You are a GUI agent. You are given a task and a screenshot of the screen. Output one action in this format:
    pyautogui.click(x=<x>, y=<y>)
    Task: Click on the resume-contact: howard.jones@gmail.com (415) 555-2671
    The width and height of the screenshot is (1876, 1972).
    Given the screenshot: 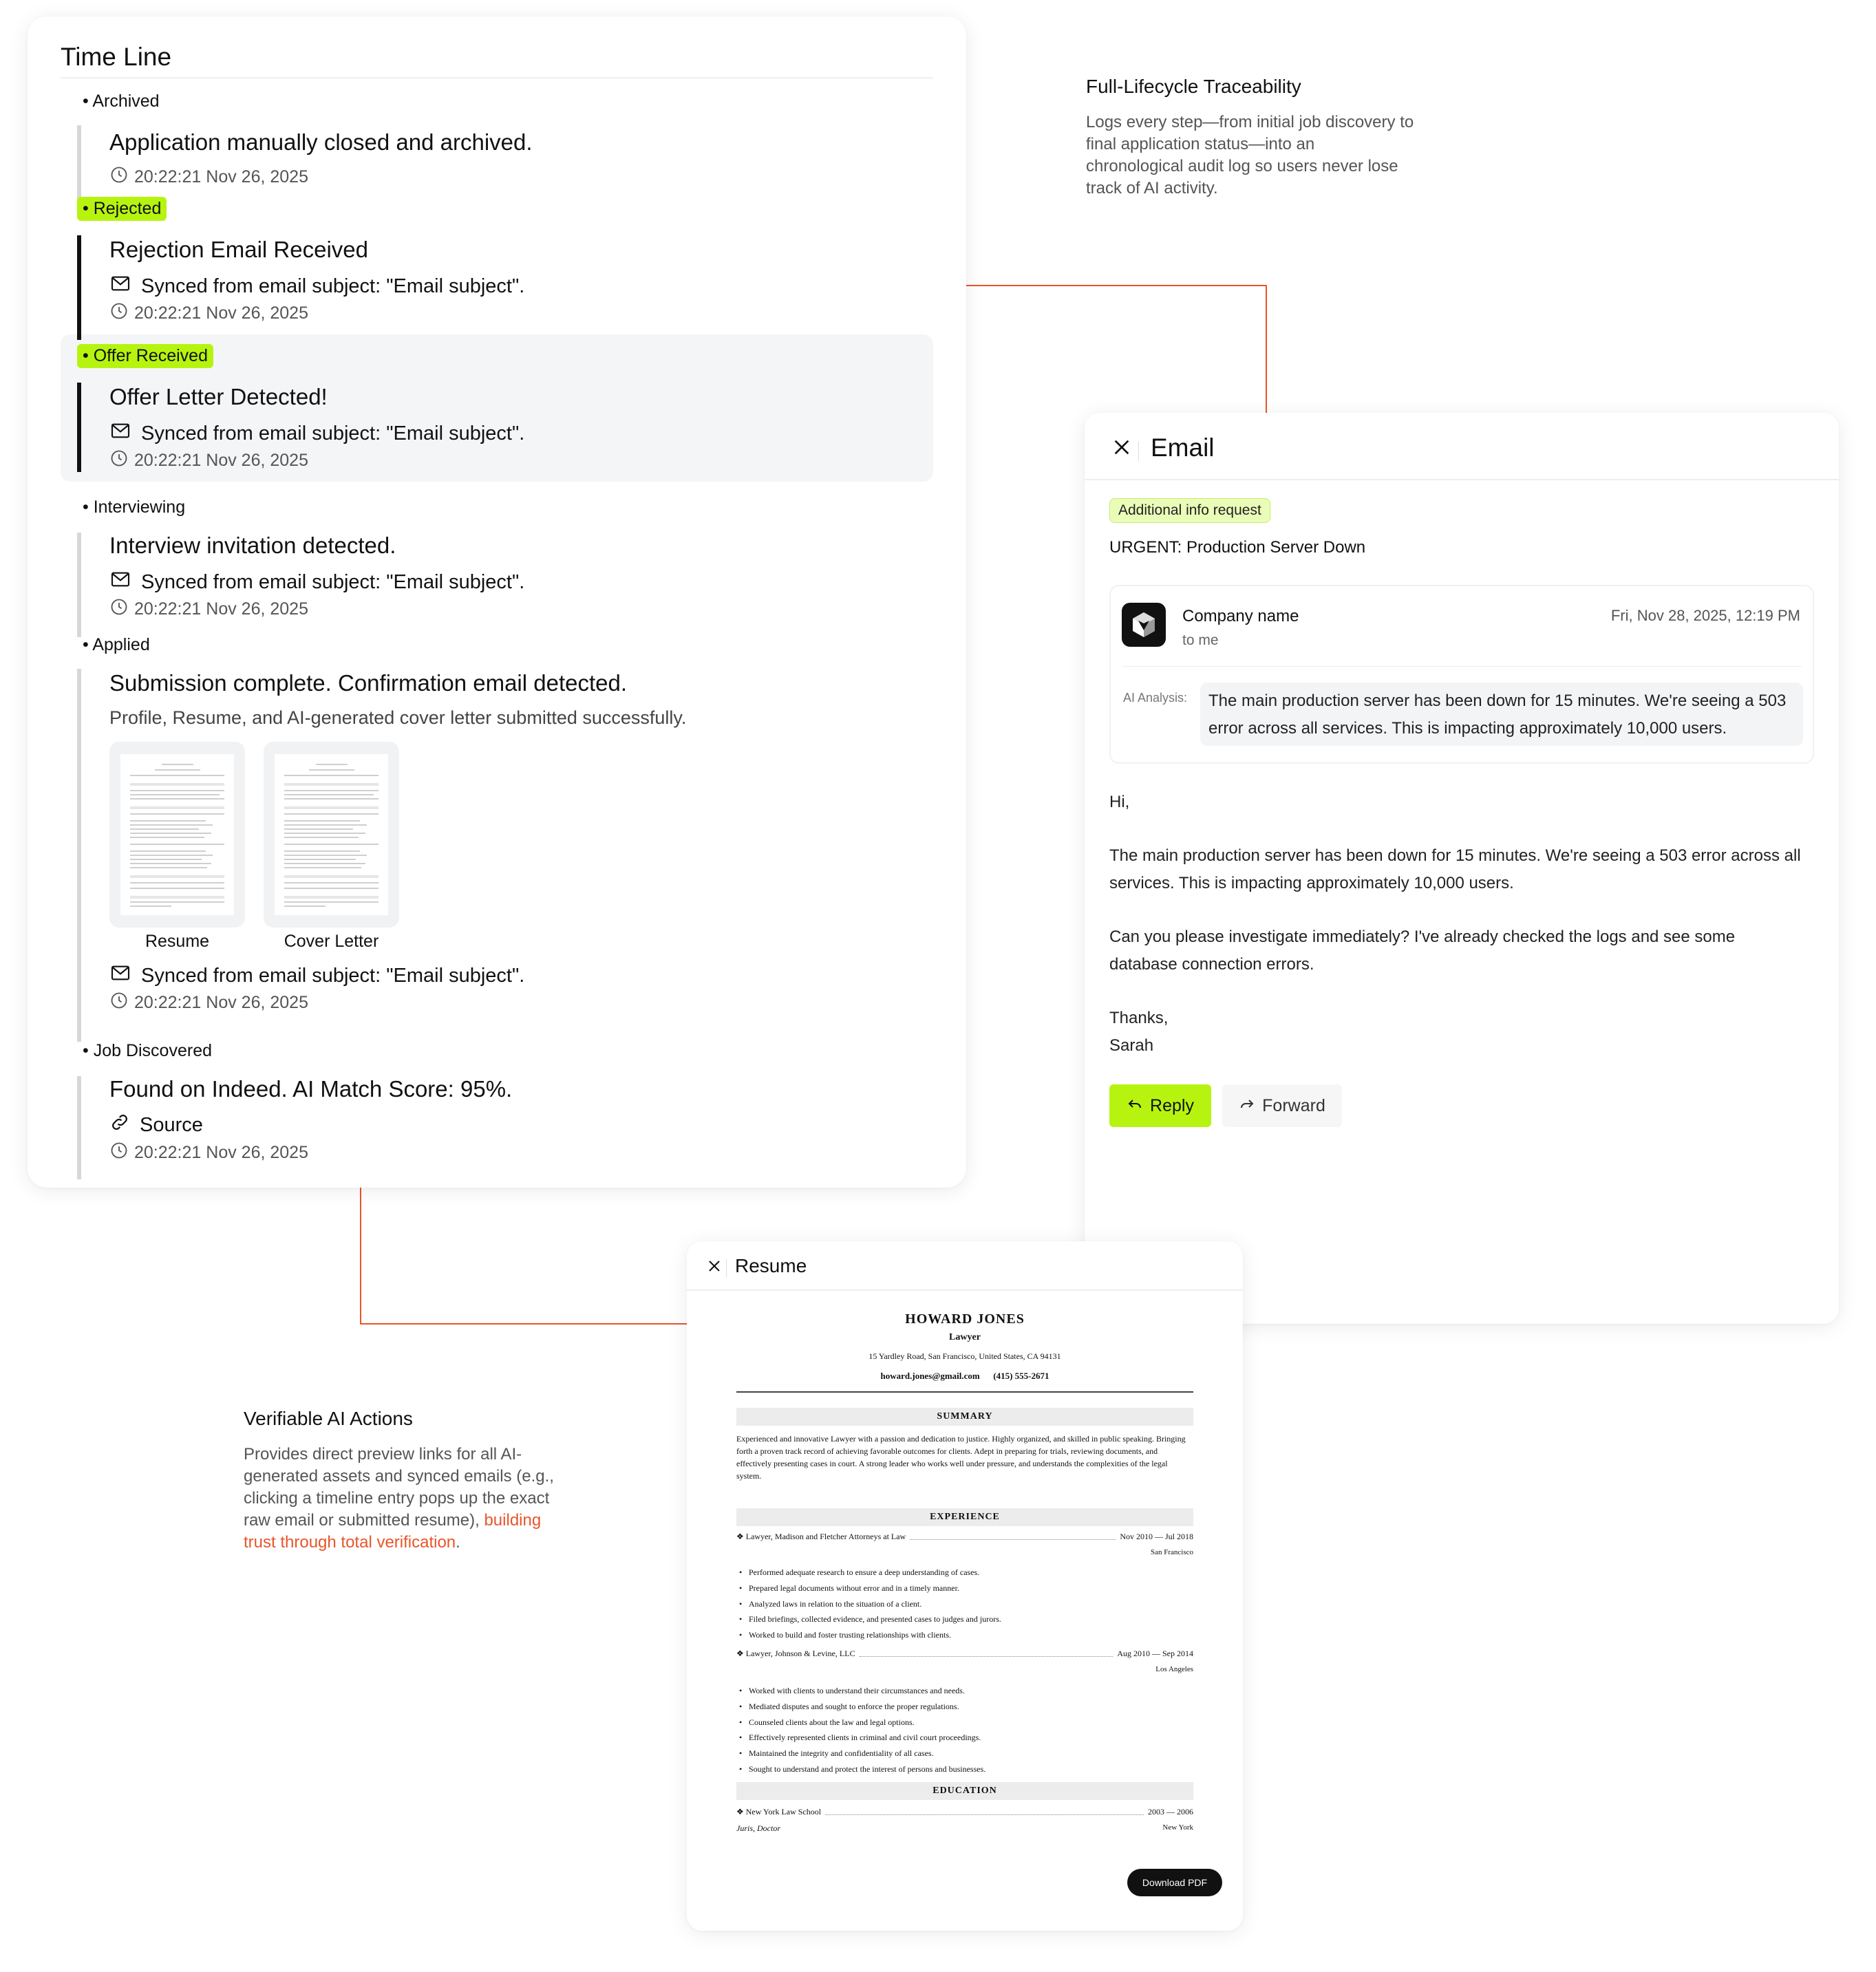 What is the action you would take?
    pyautogui.click(x=964, y=1376)
    